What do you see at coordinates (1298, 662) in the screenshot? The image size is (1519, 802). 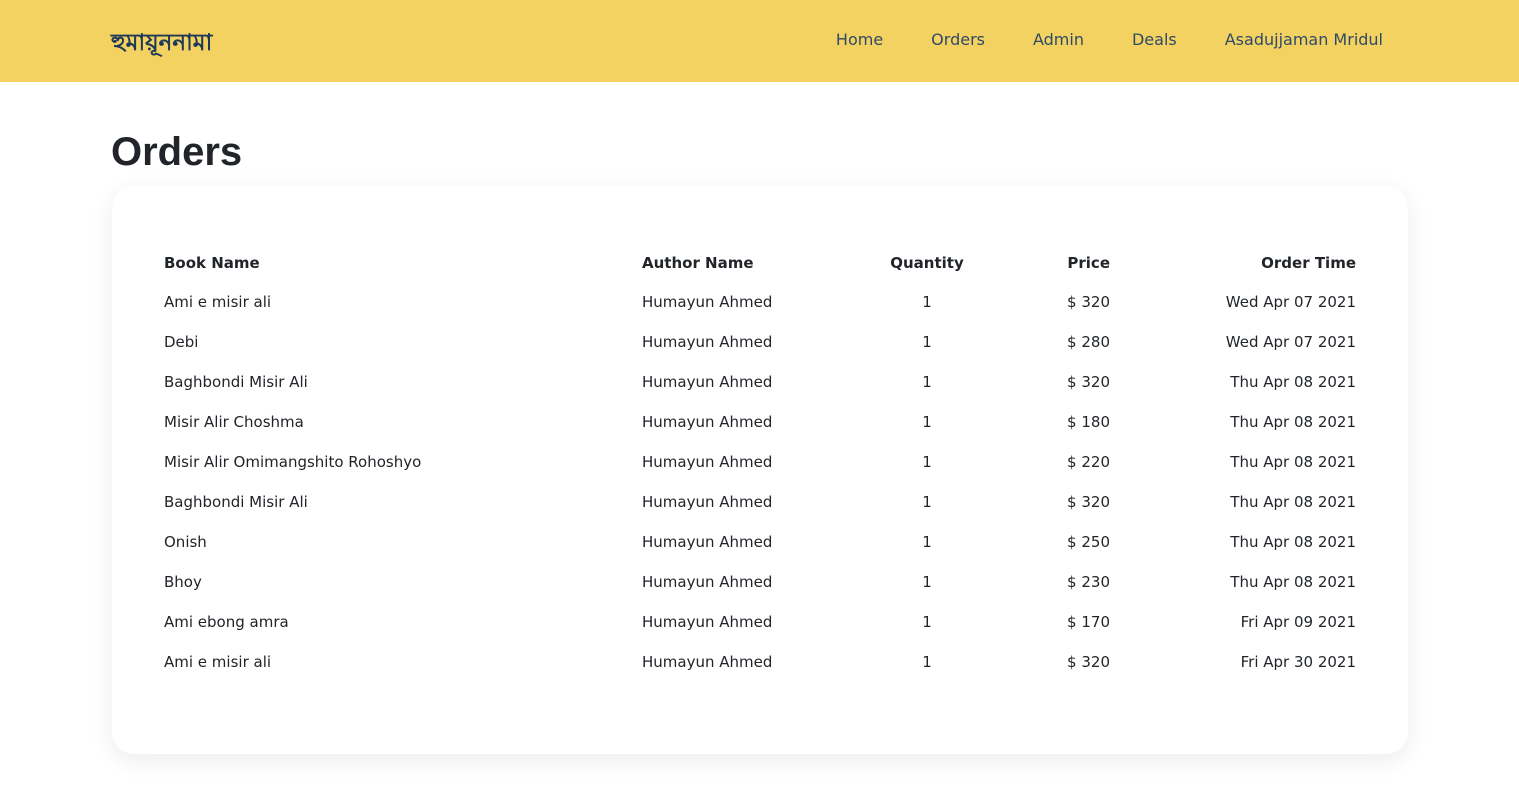 I see `cell-order-time: Fri Apr 30 2021` at bounding box center [1298, 662].